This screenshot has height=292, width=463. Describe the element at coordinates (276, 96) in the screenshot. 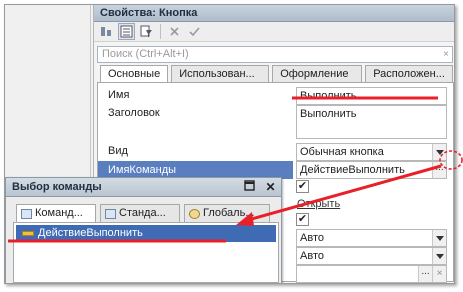

I see `property-row-name: Имя Выполнить` at that location.